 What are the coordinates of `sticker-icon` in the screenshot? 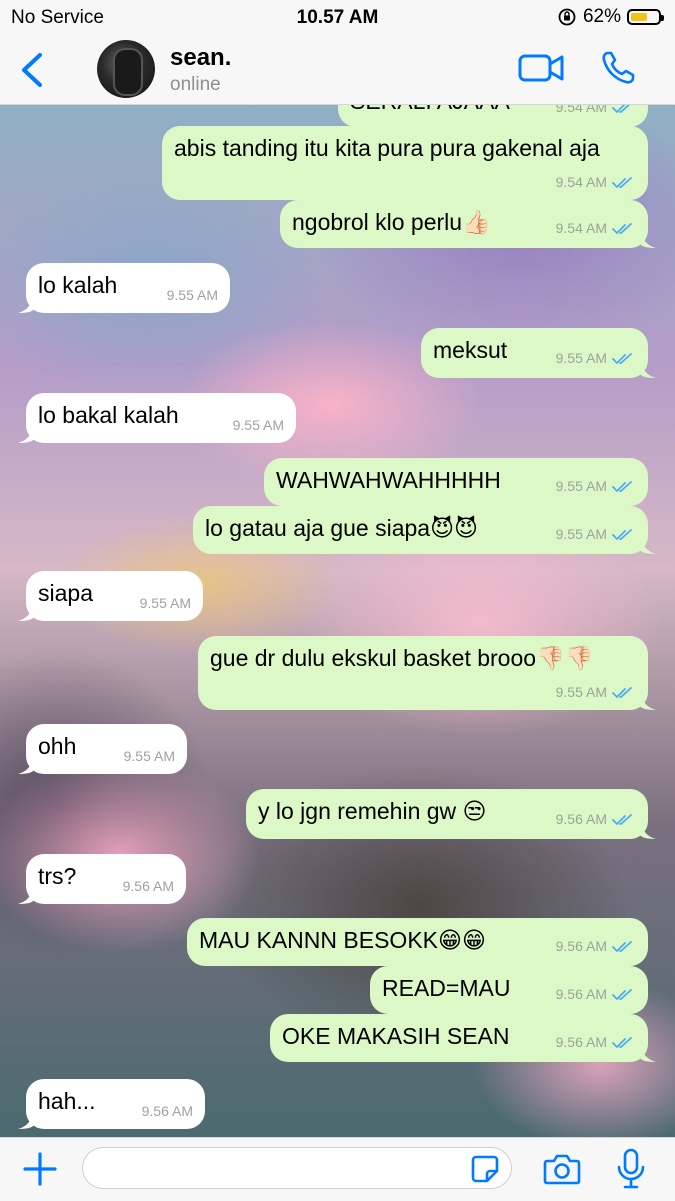 It's located at (485, 1169).